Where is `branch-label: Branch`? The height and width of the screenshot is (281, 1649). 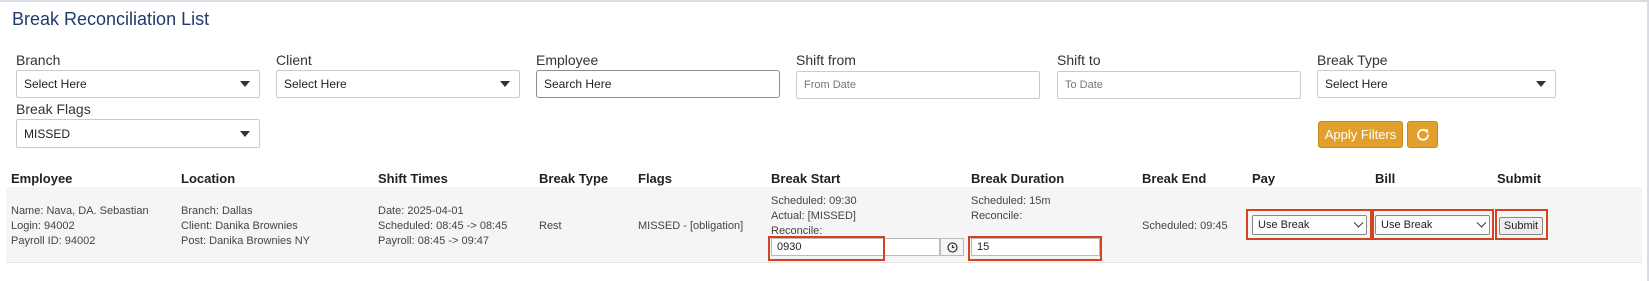 branch-label: Branch is located at coordinates (38, 60).